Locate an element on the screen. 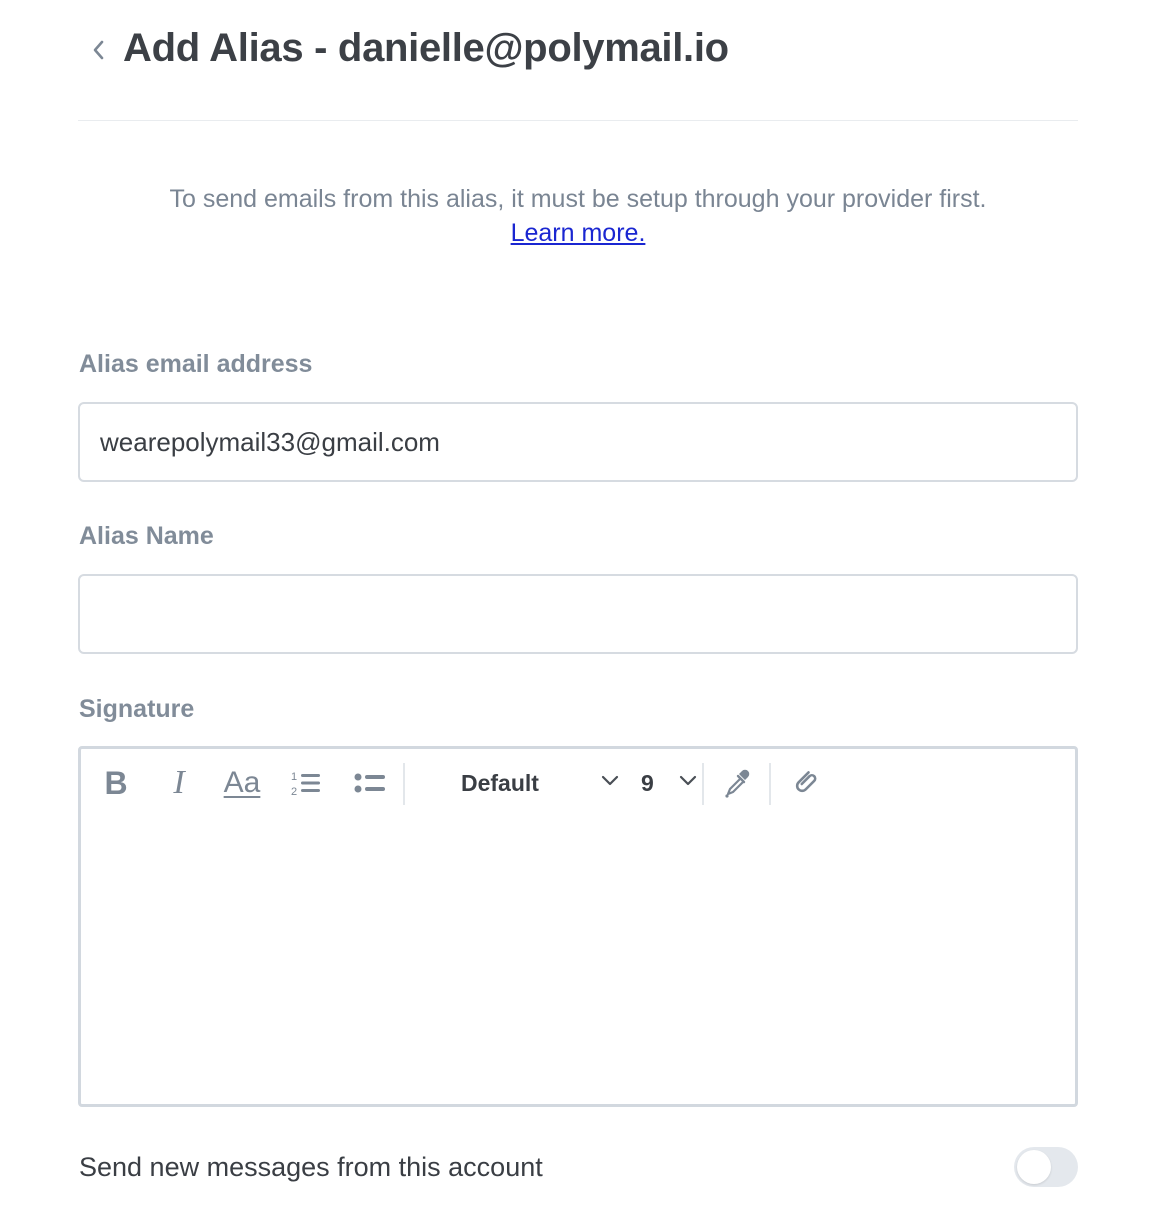  font-size-select: 9 is located at coordinates (667, 783).